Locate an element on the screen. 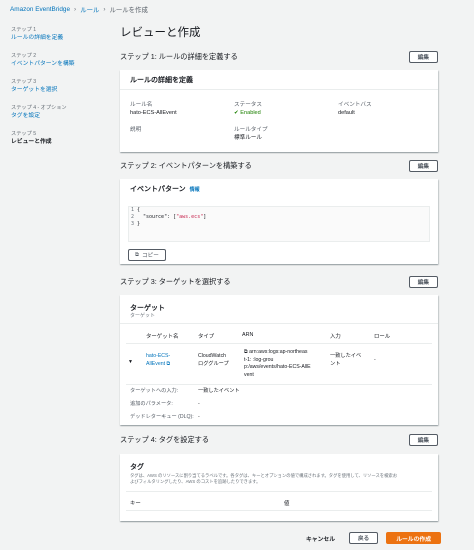 The height and width of the screenshot is (550, 474). main-content: レビューと作成 is located at coordinates (279, 36).